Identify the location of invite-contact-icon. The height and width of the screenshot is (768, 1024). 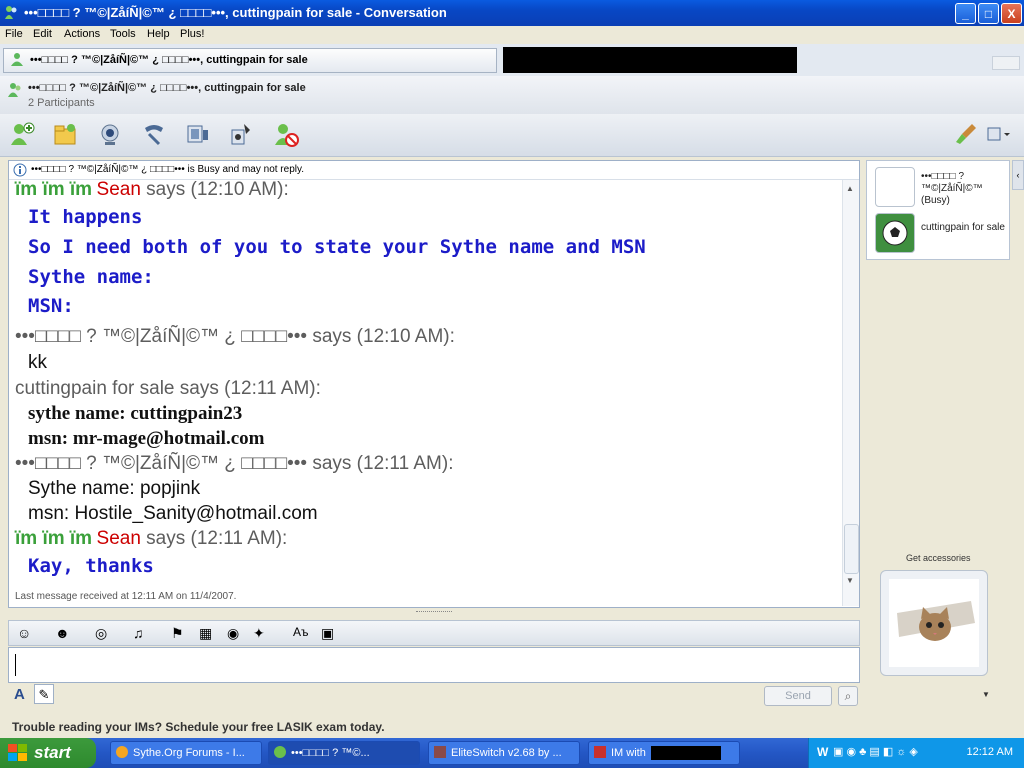
(22, 134).